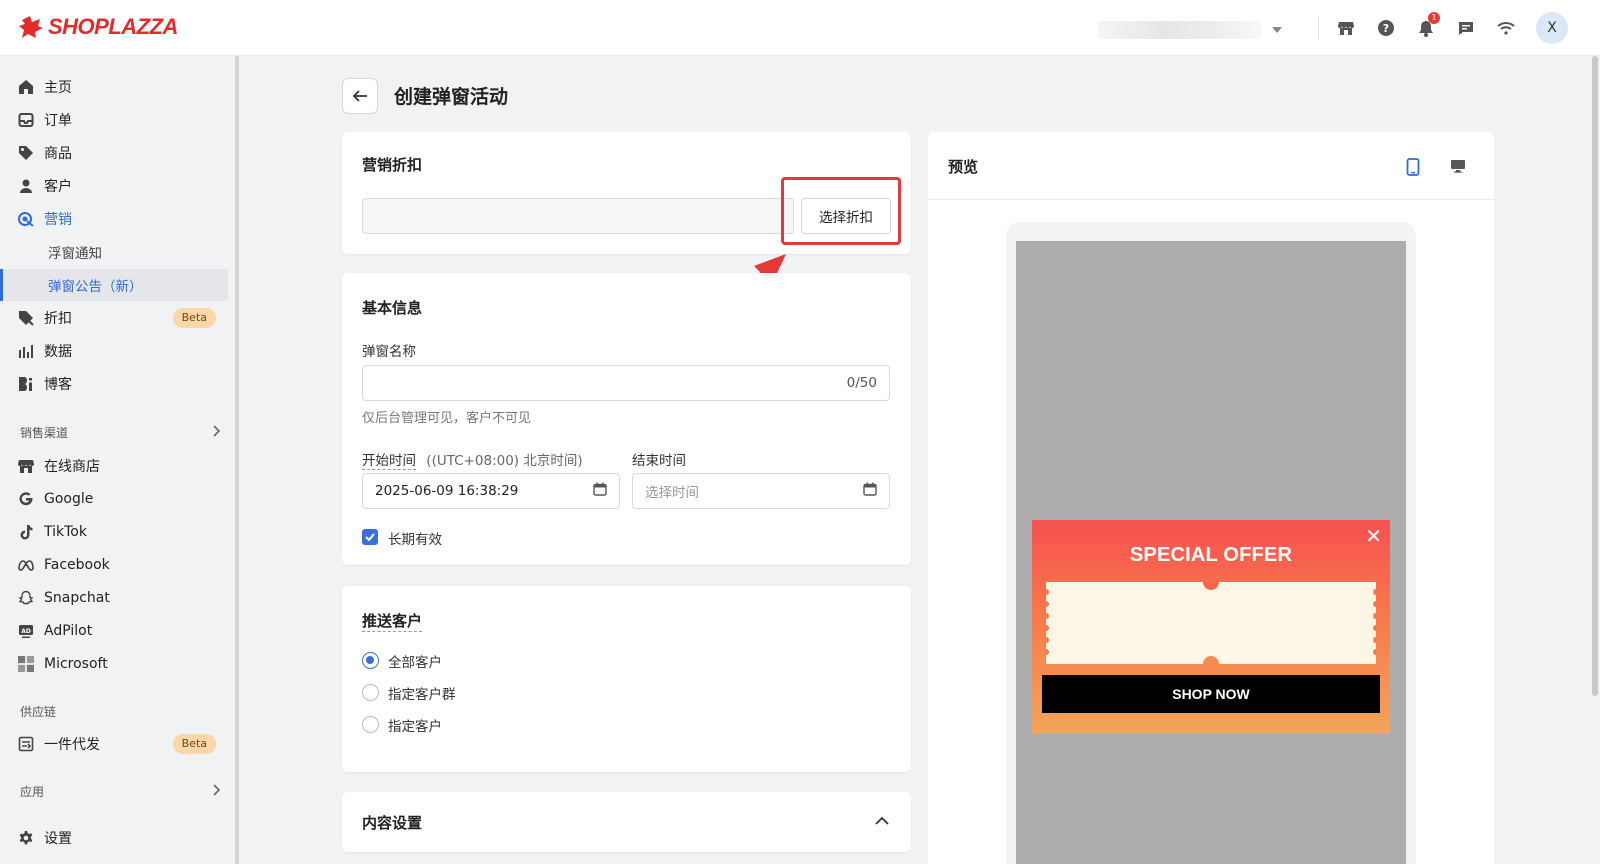 This screenshot has width=1600, height=864. What do you see at coordinates (626, 822) in the screenshot?
I see `content-settings-card: 内容设置` at bounding box center [626, 822].